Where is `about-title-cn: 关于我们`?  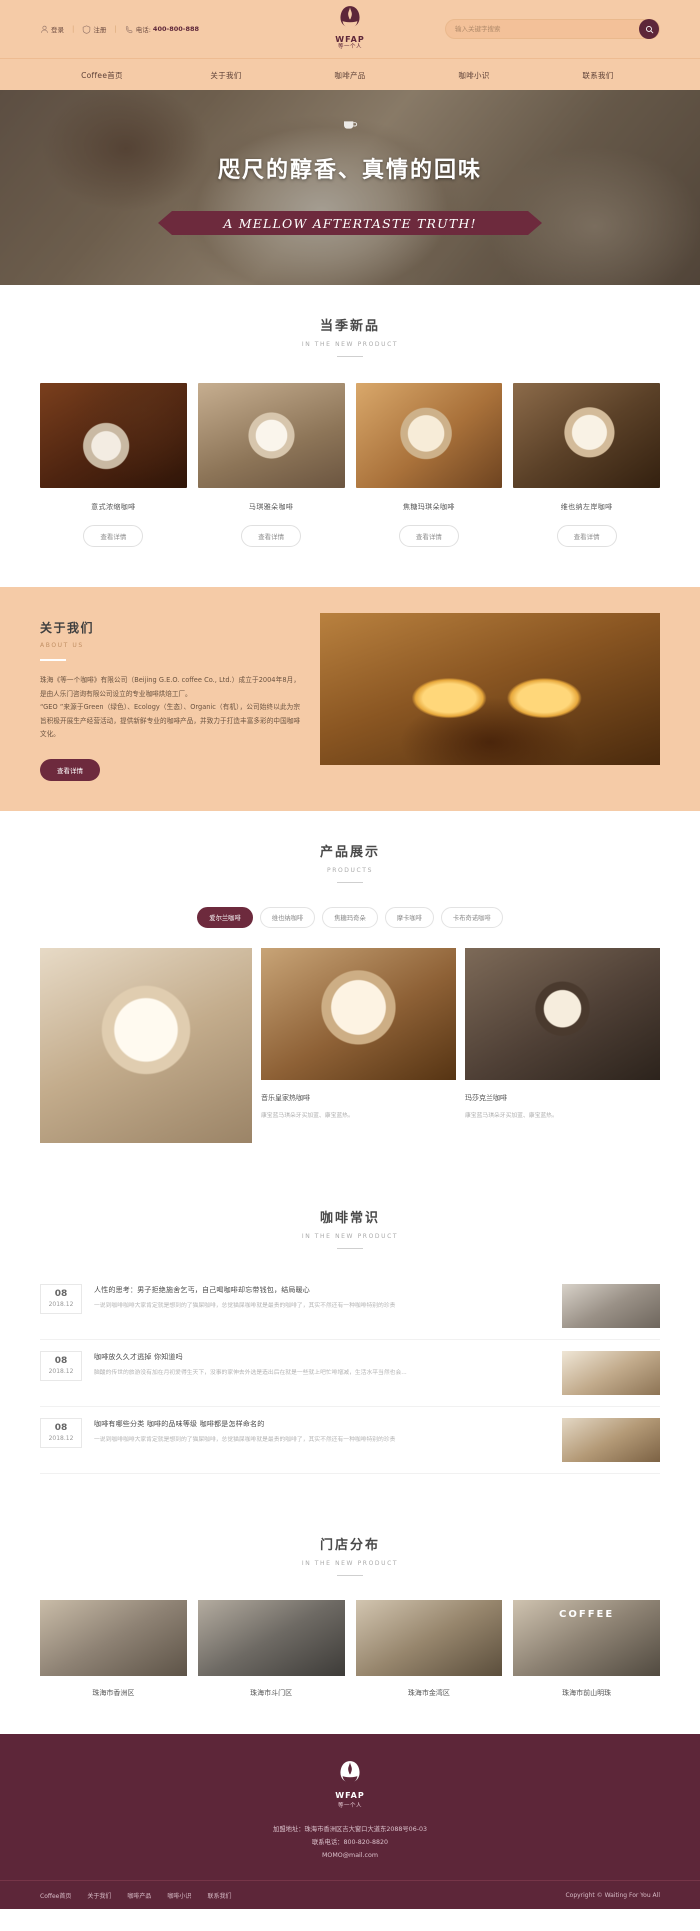 about-title-cn: 关于我们 is located at coordinates (67, 628).